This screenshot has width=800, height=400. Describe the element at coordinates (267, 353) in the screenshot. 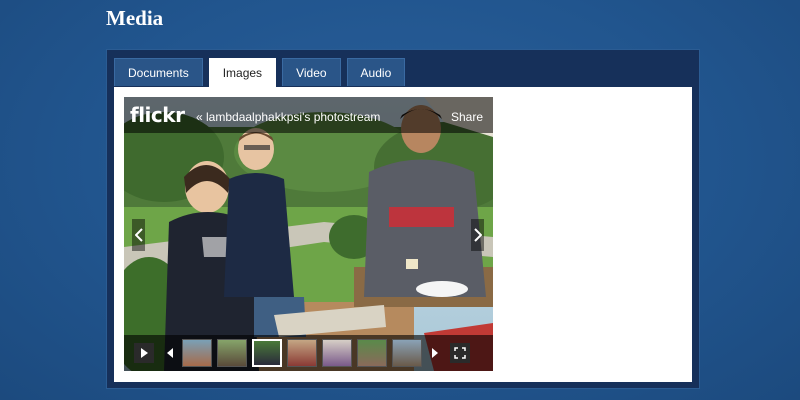

I see `thumbnail-selected` at that location.